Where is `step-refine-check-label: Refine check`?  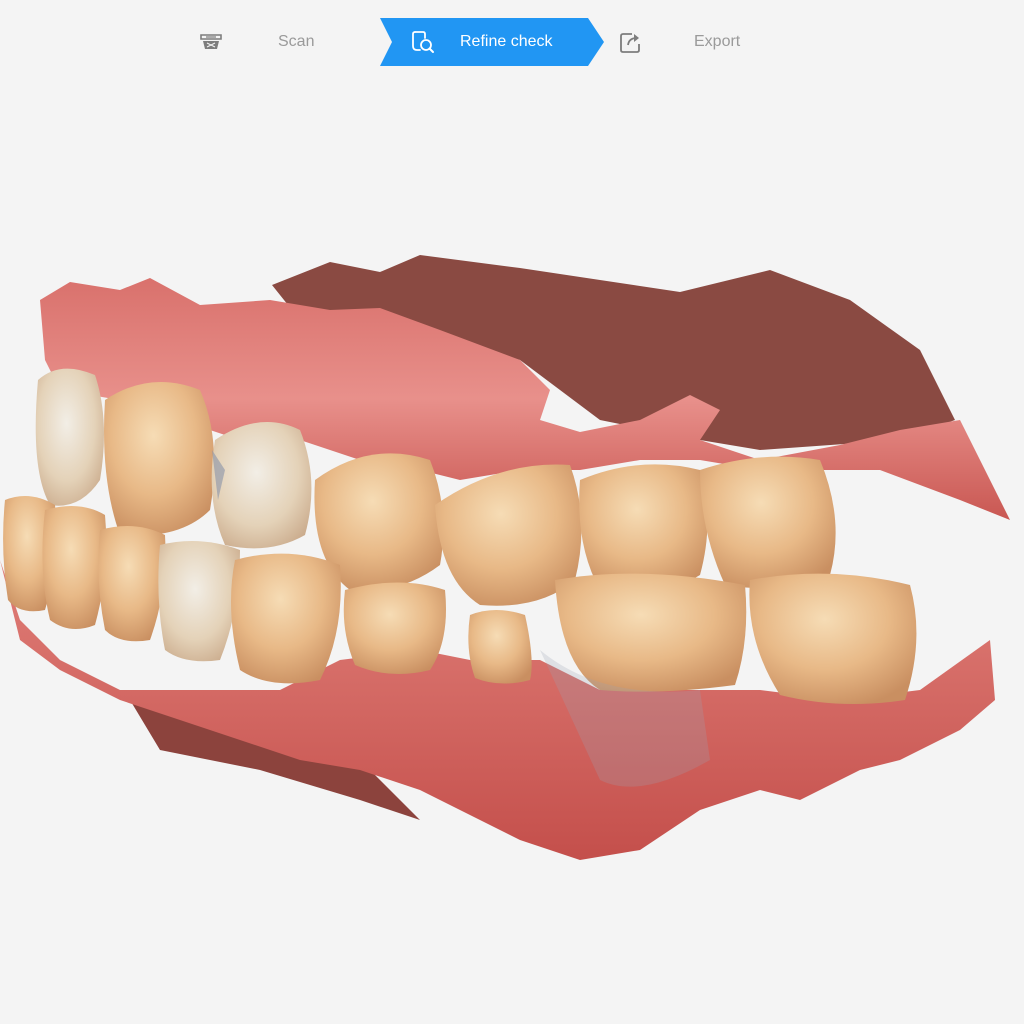 step-refine-check-label: Refine check is located at coordinates (506, 41).